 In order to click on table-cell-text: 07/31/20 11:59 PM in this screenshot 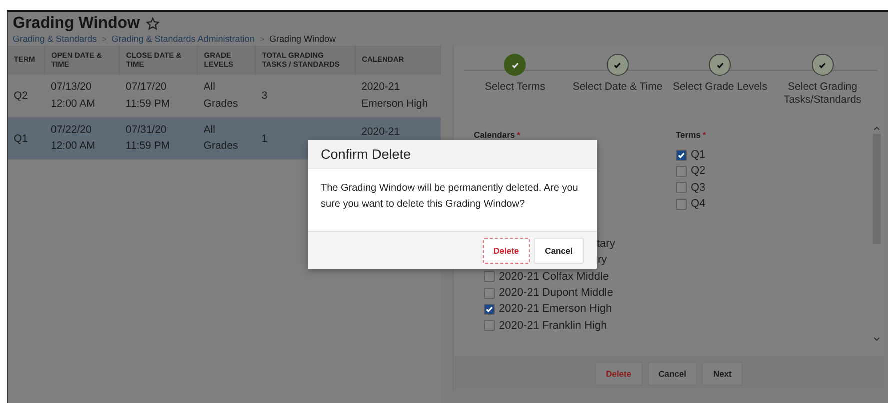, I will do `click(148, 138)`.